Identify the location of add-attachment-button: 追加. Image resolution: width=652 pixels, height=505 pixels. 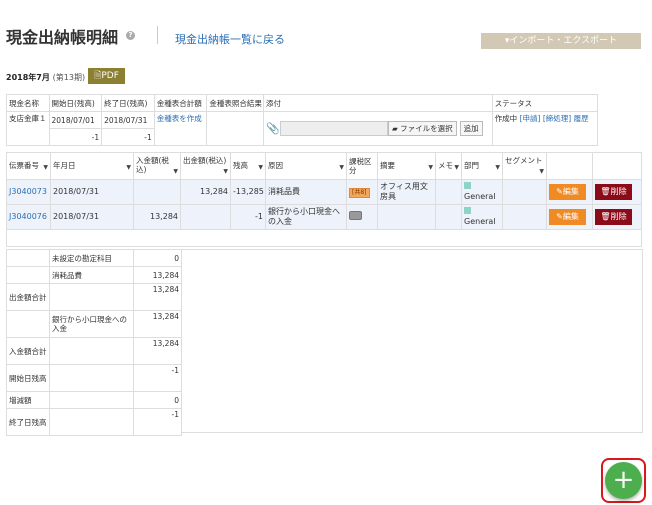
(471, 128).